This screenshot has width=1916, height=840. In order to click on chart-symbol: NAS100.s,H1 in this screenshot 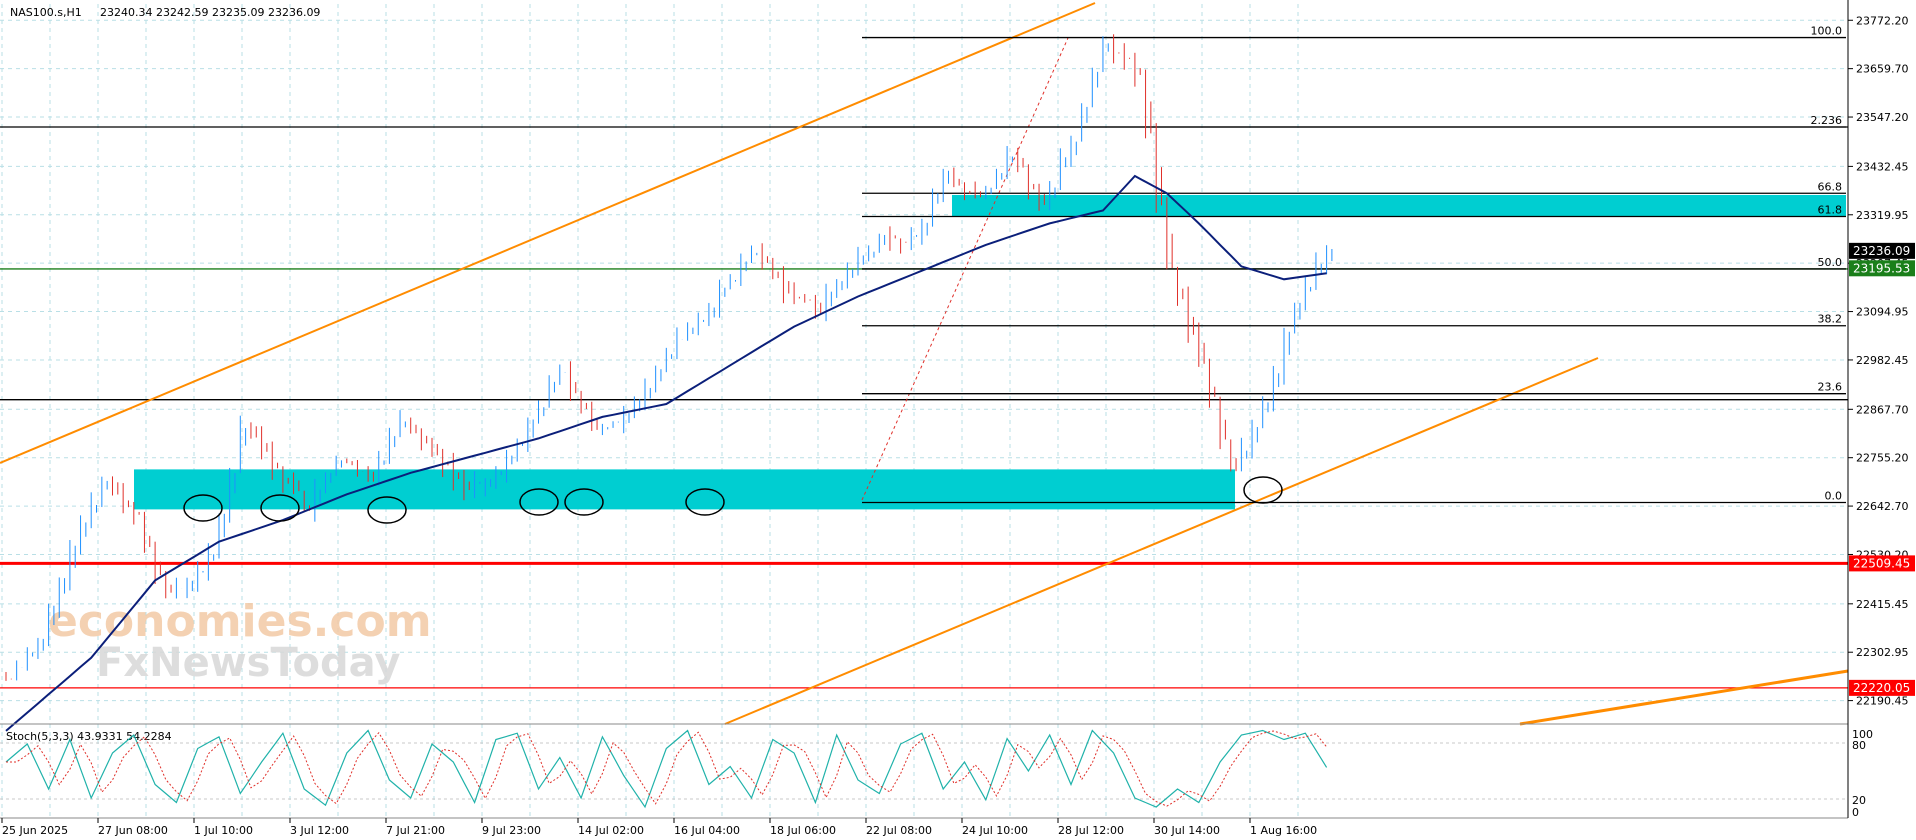, I will do `click(46, 12)`.